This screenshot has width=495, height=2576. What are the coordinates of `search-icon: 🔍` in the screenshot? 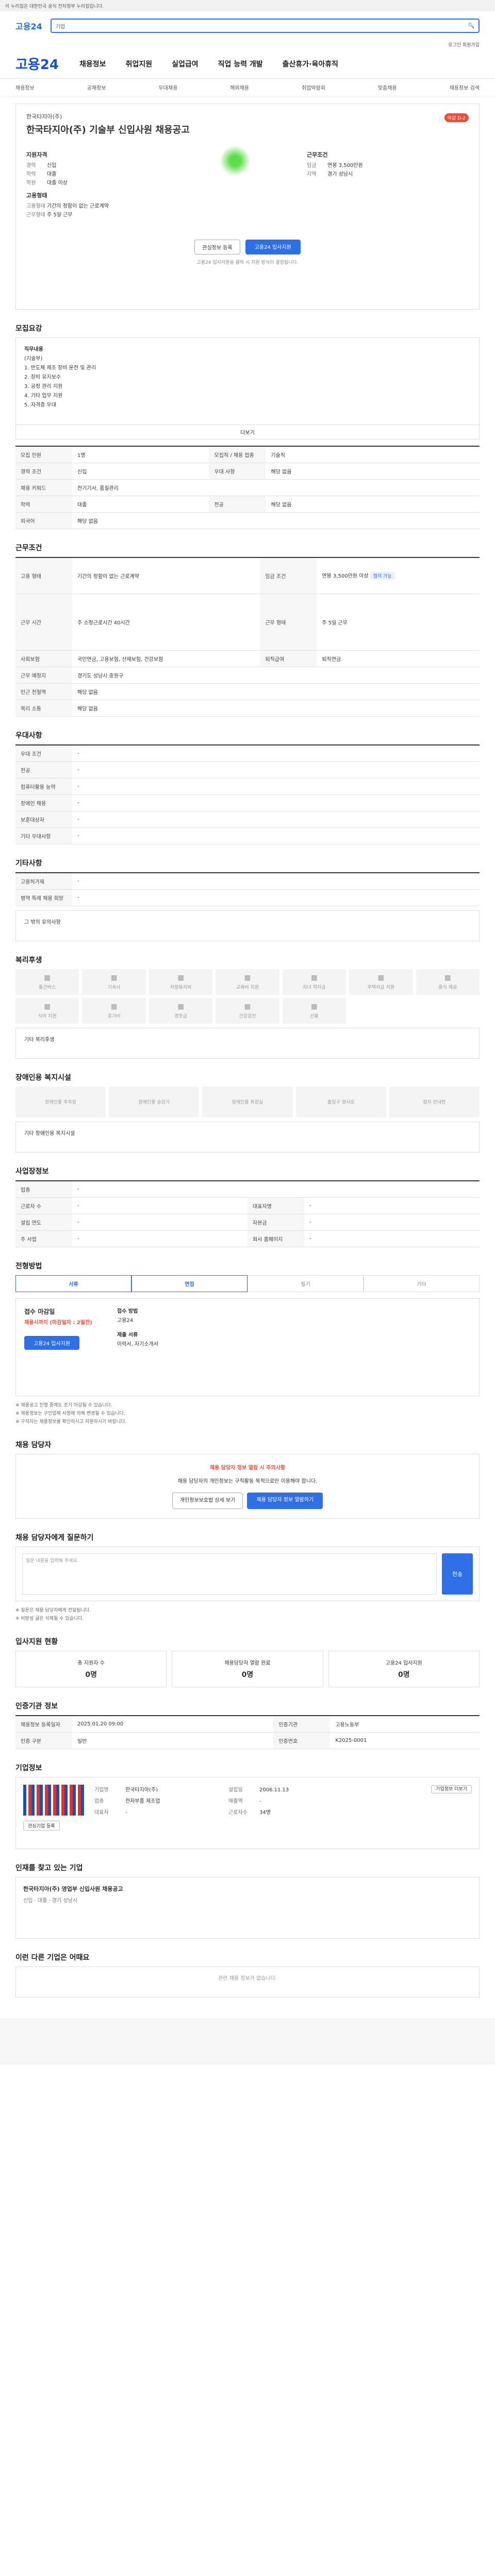 It's located at (471, 26).